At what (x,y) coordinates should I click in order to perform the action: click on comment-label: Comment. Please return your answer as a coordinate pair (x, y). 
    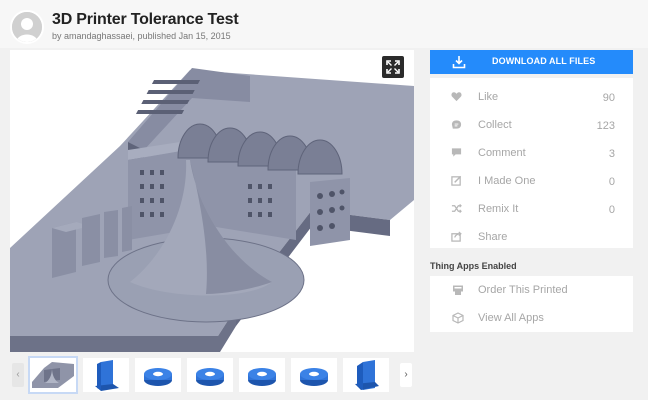
    Looking at the image, I should click on (502, 153).